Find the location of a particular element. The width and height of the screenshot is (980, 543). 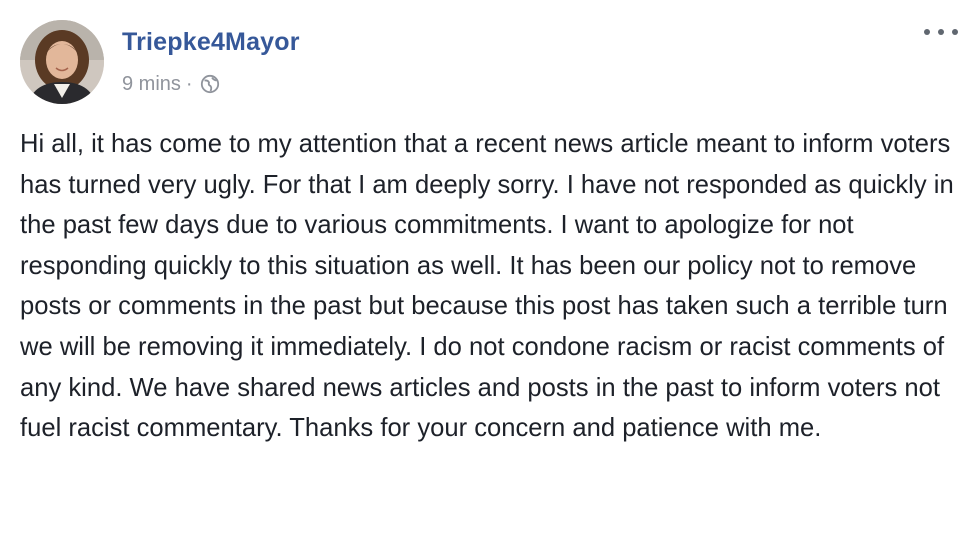

author-name-link: Triepke4Mayor is located at coordinates (211, 42).